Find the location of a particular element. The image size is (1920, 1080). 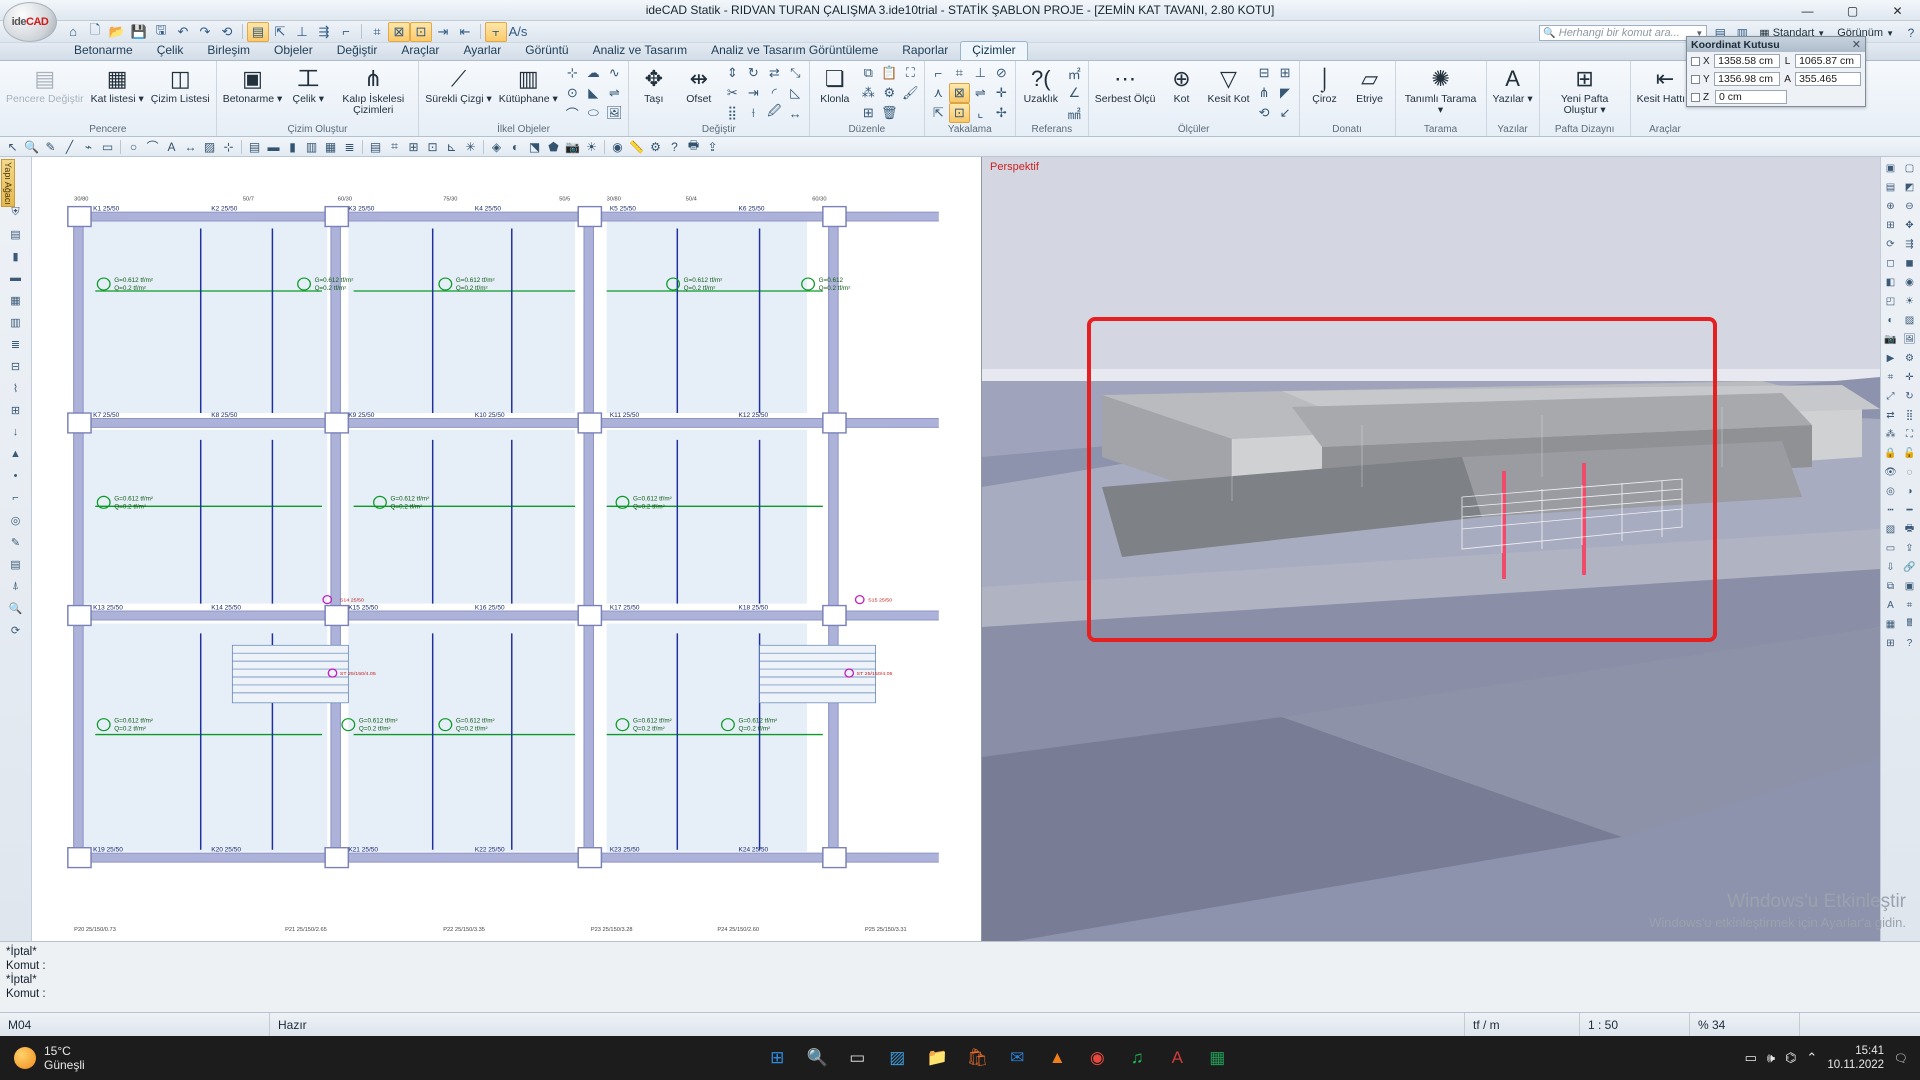

offset-button: ⇹ Ofset is located at coordinates (699, 84).